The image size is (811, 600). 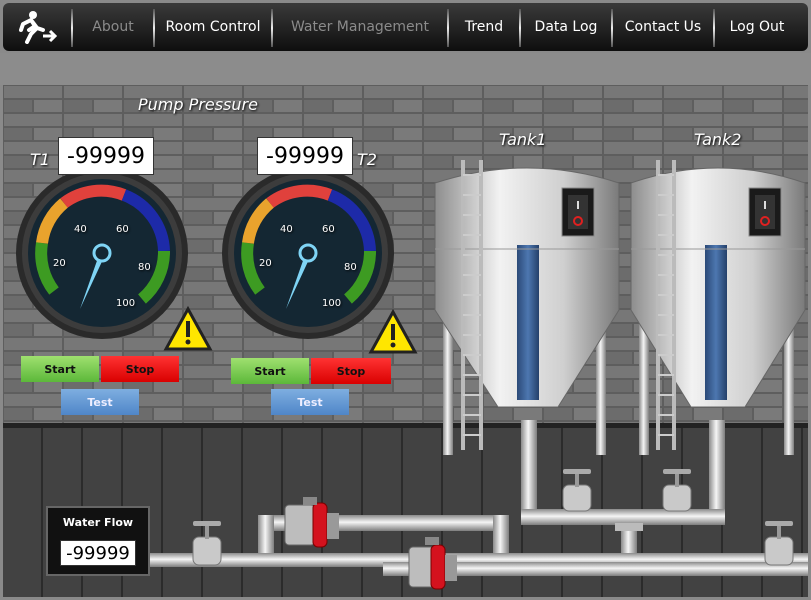 What do you see at coordinates (360, 27) in the screenshot?
I see `nav-water-management: Water Management` at bounding box center [360, 27].